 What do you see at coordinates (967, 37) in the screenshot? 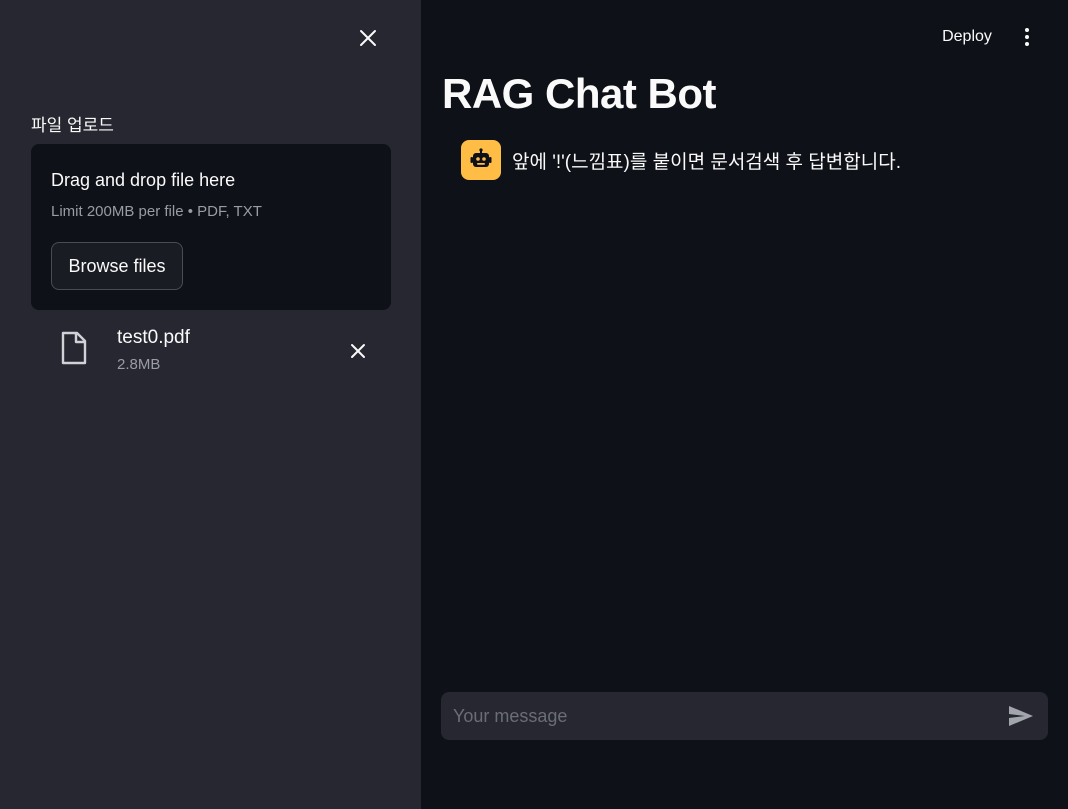
I see `deploy-button: Deploy` at bounding box center [967, 37].